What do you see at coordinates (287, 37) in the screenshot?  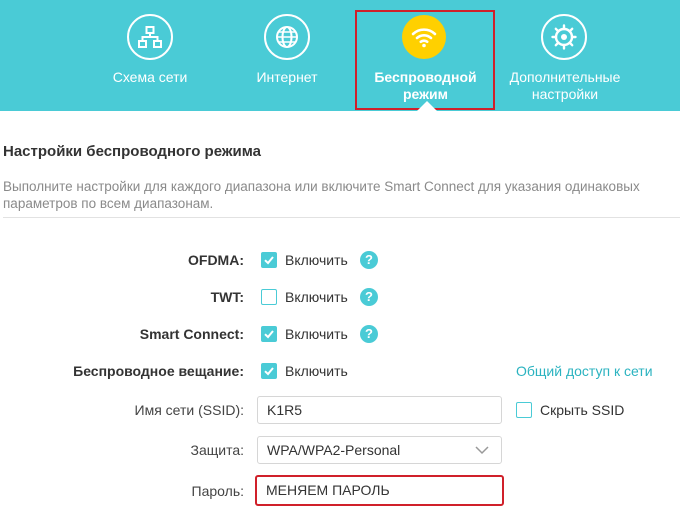 I see `globe-icon` at bounding box center [287, 37].